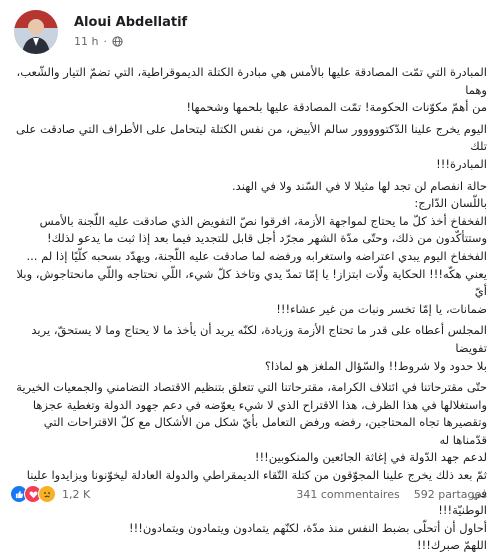  What do you see at coordinates (117, 41) in the screenshot?
I see `globe-icon` at bounding box center [117, 41].